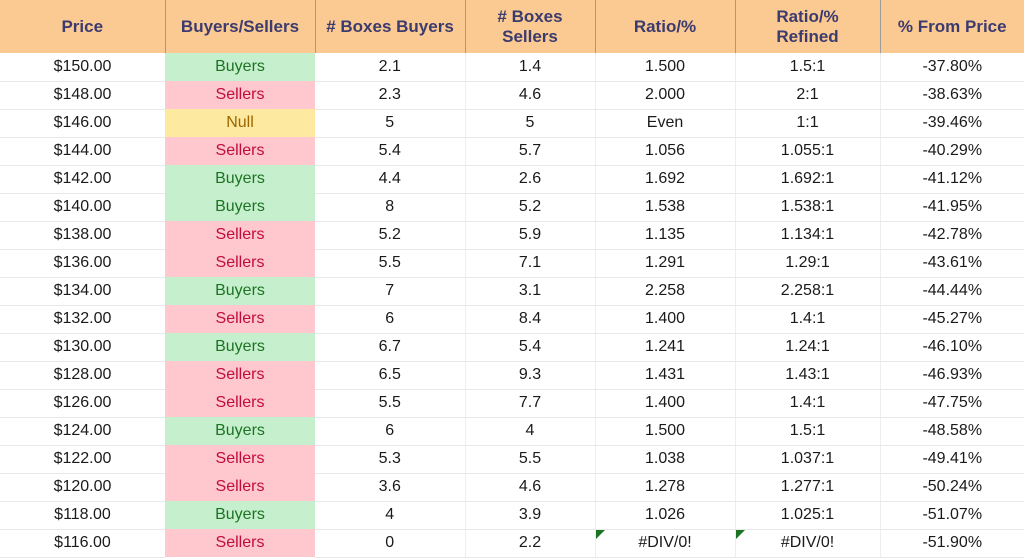 Image resolution: width=1024 pixels, height=558 pixels. What do you see at coordinates (390, 26) in the screenshot?
I see `column-header-boxes-buyers: # Boxes Buyers` at bounding box center [390, 26].